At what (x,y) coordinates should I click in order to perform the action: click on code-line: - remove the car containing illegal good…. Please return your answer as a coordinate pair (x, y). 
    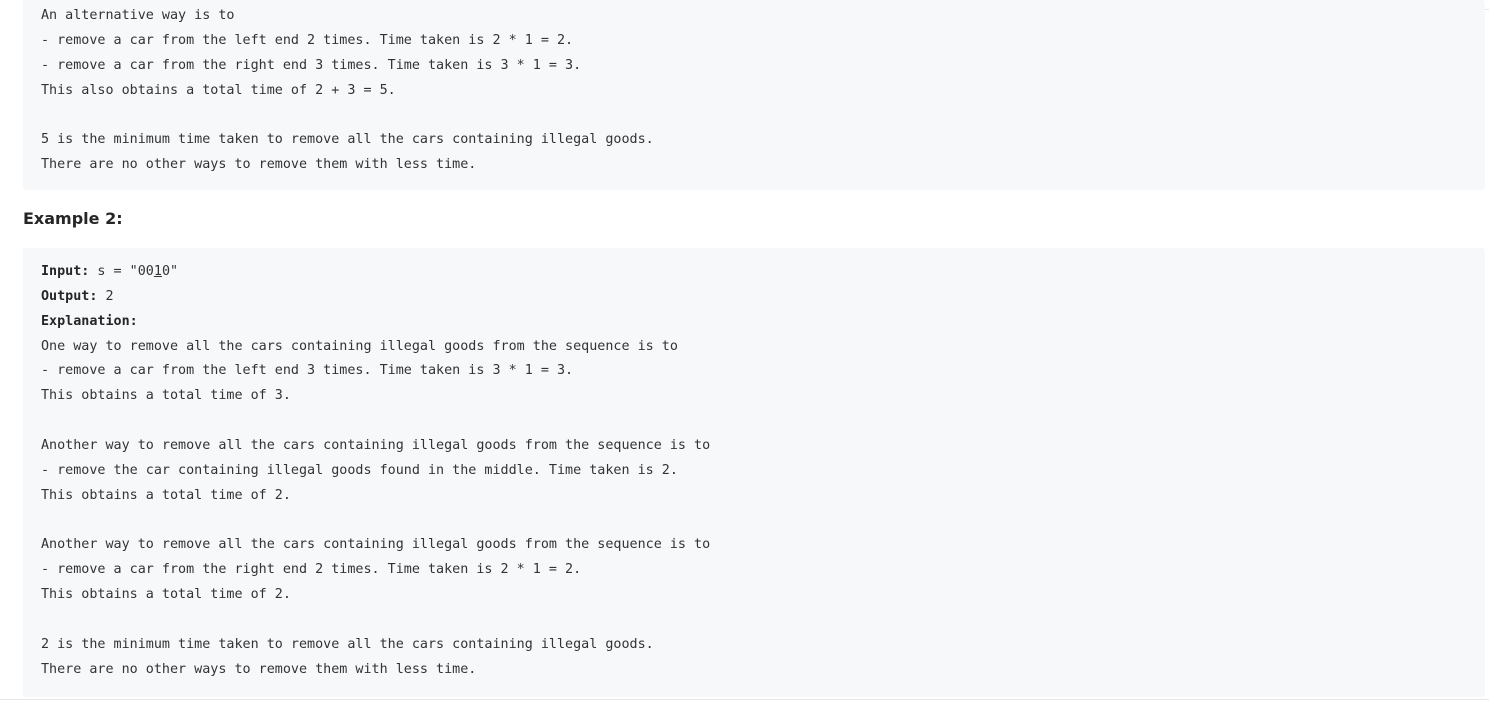
    Looking at the image, I should click on (359, 470).